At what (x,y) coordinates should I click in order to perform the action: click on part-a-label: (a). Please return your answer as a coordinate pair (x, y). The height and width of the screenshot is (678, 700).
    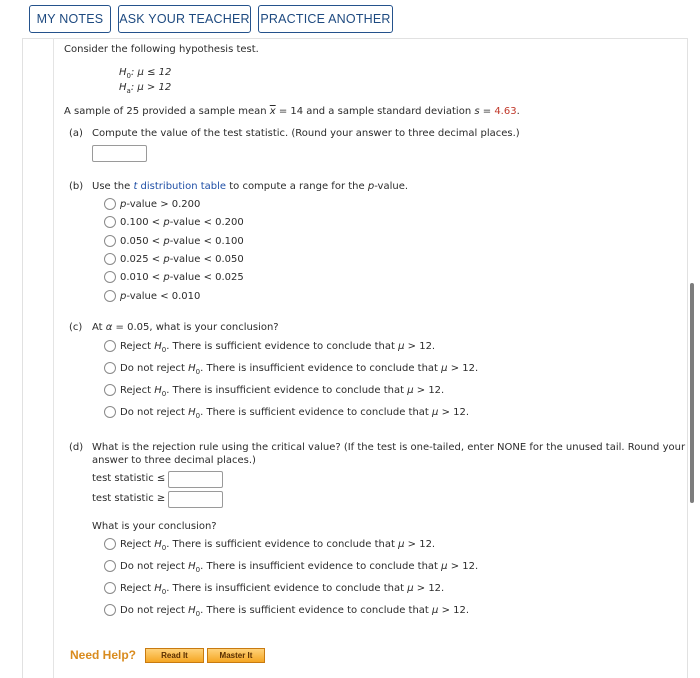
    Looking at the image, I should click on (76, 133).